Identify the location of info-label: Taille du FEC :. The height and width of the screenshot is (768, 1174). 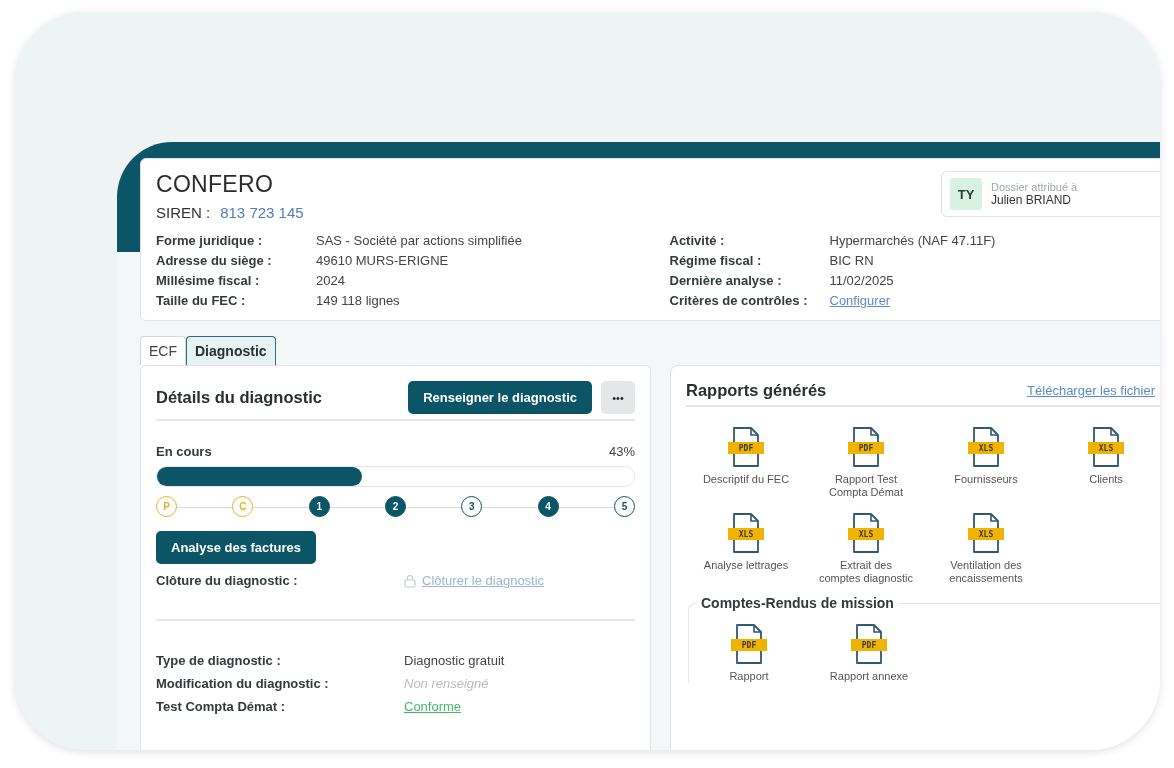
(201, 300).